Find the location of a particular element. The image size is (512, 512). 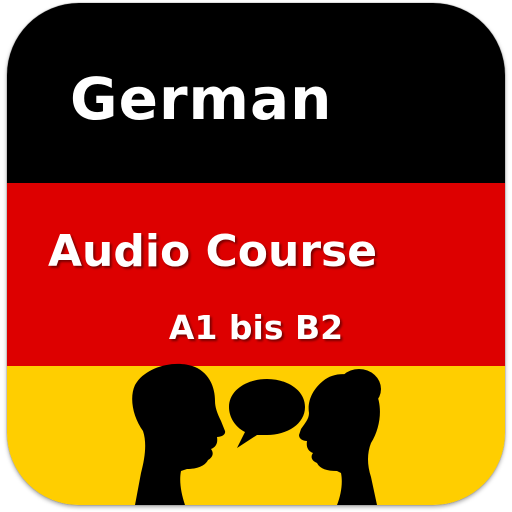

hair-bun is located at coordinates (359, 389).